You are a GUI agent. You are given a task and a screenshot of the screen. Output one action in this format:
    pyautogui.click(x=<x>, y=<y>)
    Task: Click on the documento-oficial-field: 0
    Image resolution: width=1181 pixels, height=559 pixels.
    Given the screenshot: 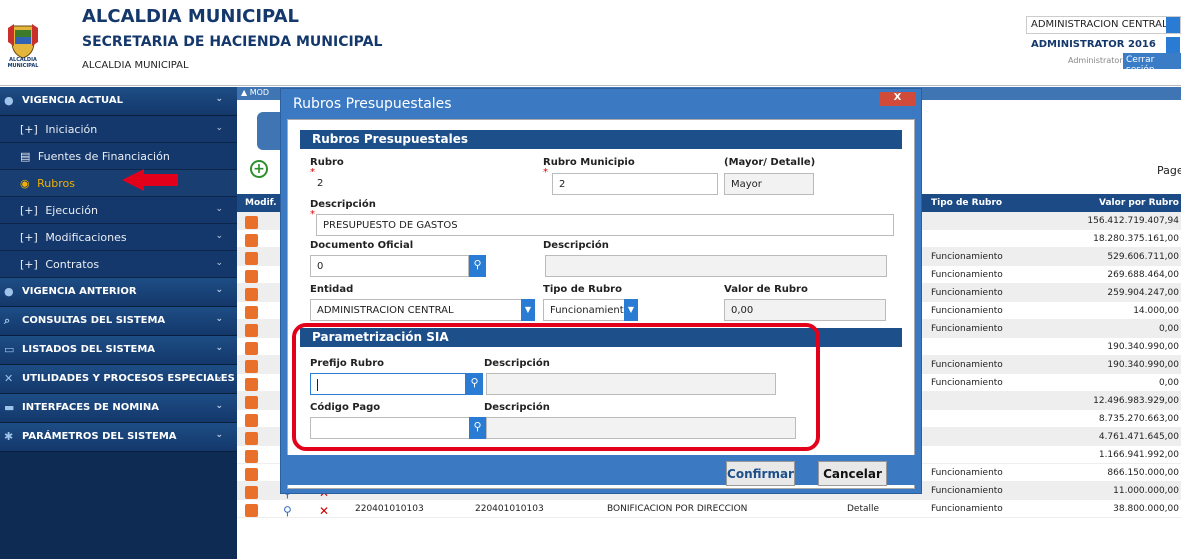 What is the action you would take?
    pyautogui.click(x=389, y=266)
    